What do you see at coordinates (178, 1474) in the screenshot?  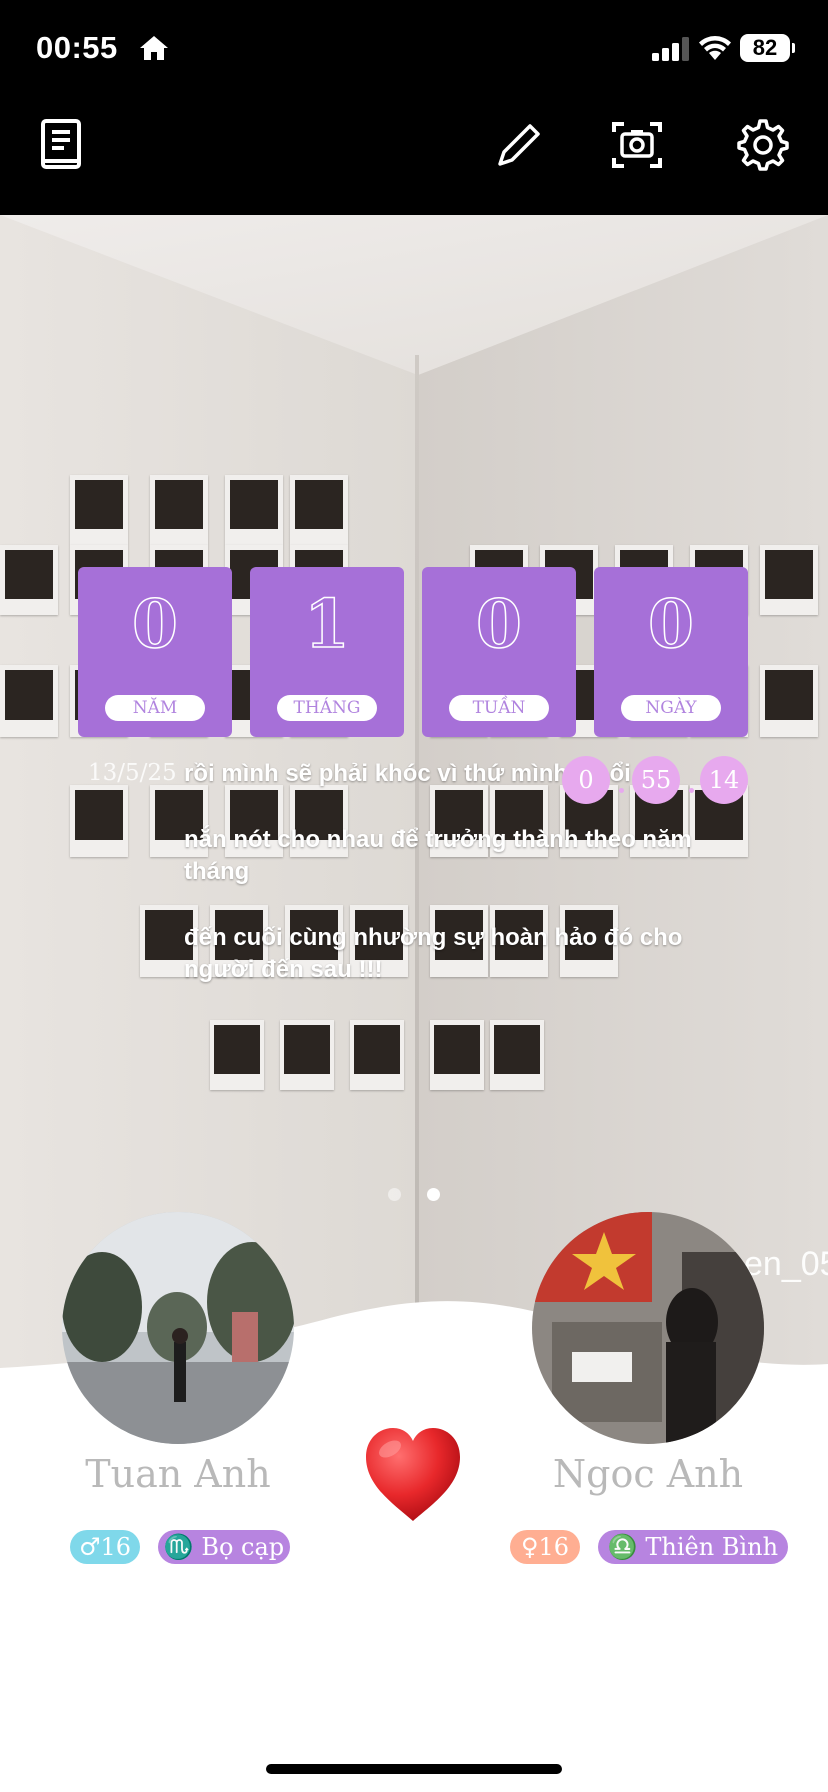 I see `person-left-name: Tuan Anh` at bounding box center [178, 1474].